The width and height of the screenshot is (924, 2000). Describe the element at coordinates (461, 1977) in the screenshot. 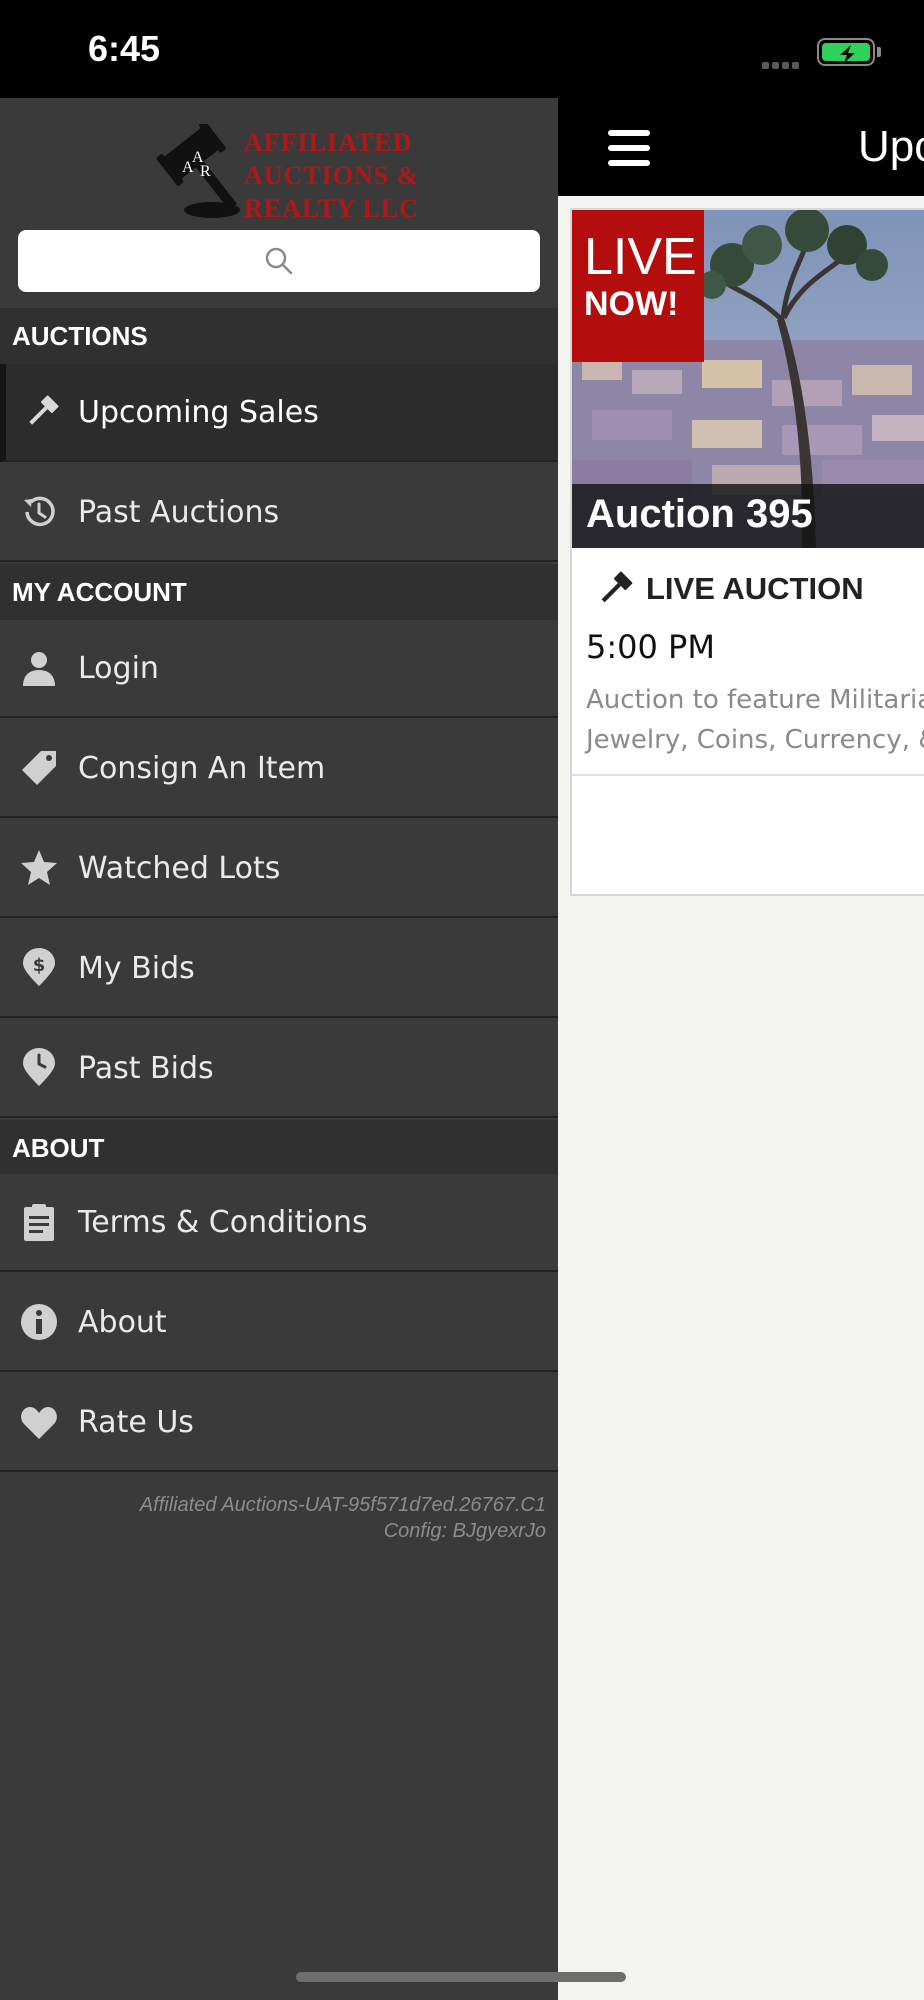

I see `home-indicator` at that location.